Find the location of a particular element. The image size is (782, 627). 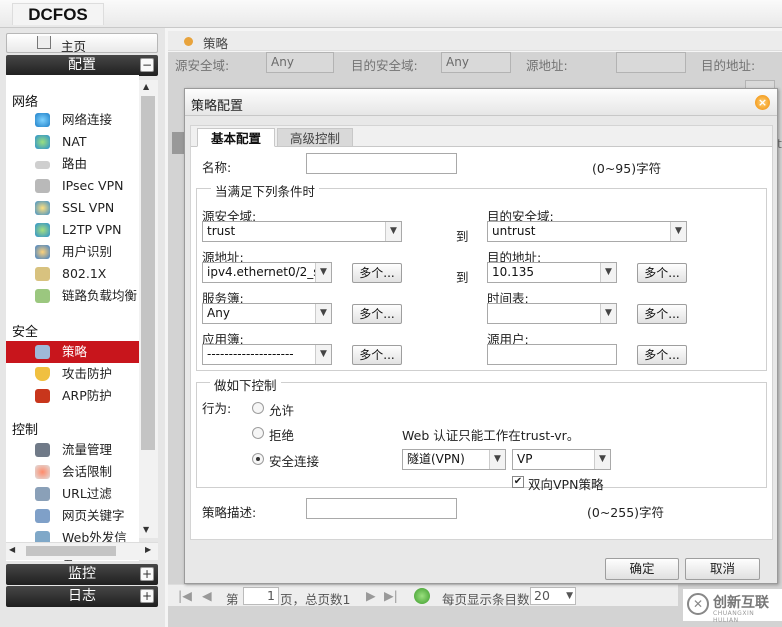

nav-item-session-limit: 会话限制 is located at coordinates (72, 472).